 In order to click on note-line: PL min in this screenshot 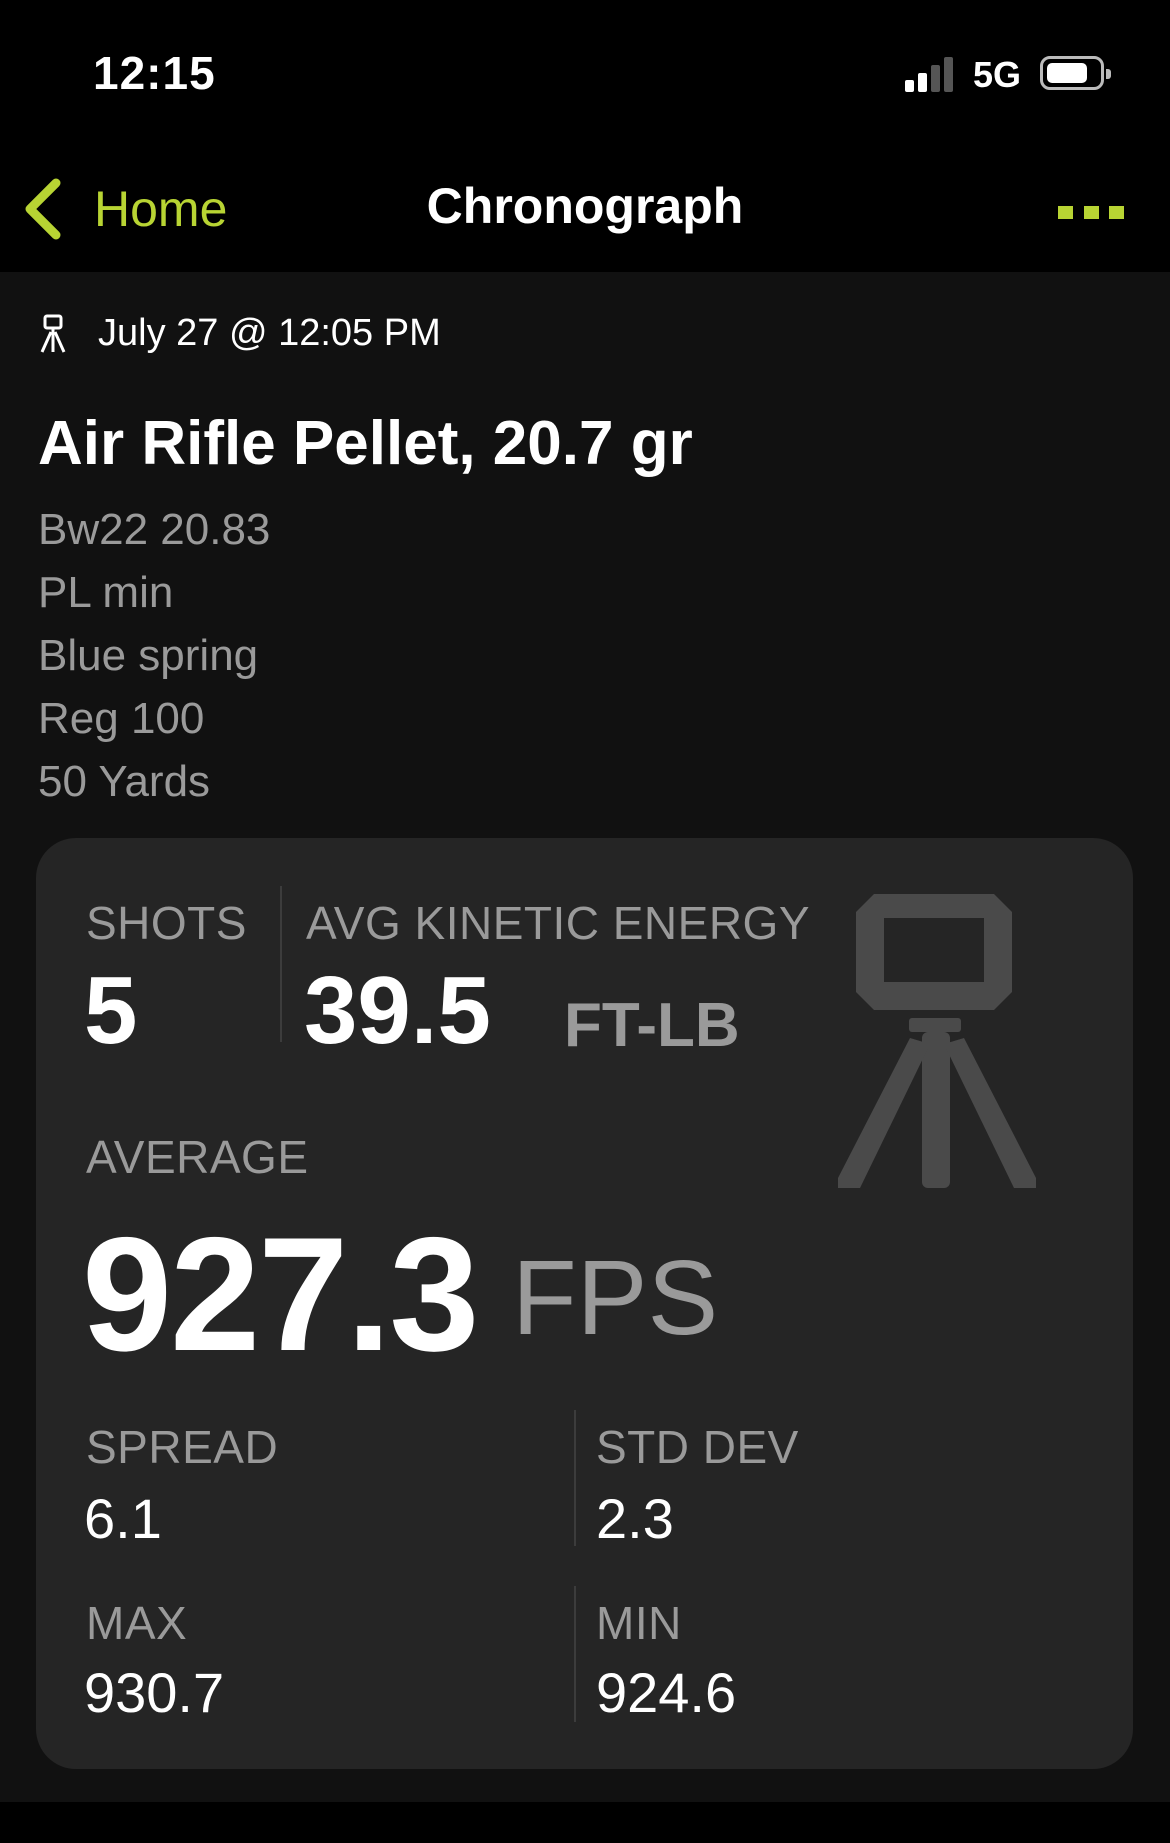, I will do `click(106, 592)`.